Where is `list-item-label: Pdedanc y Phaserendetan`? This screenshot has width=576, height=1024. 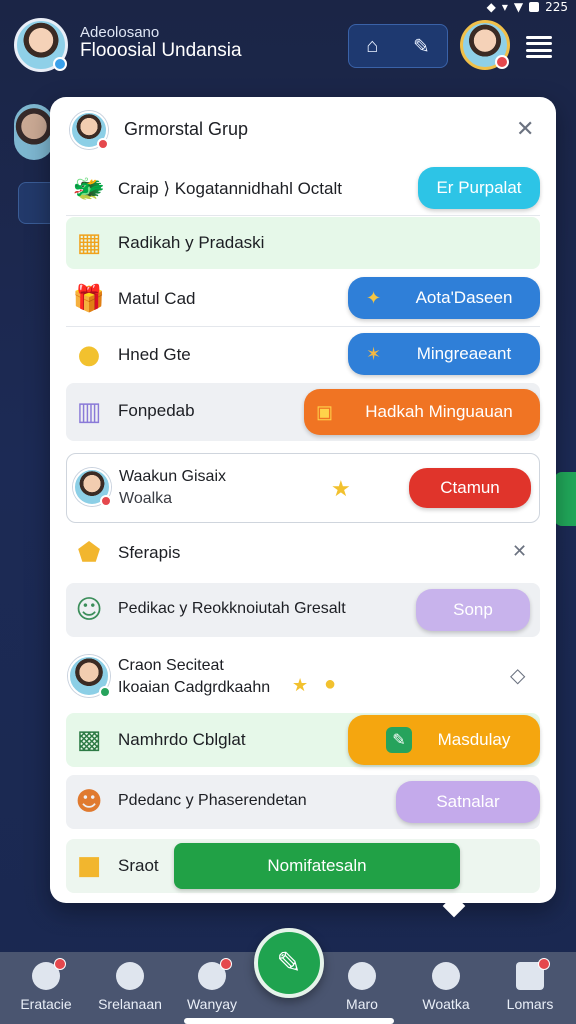
list-item-label: Pdedanc y Phaserendetan is located at coordinates (212, 800).